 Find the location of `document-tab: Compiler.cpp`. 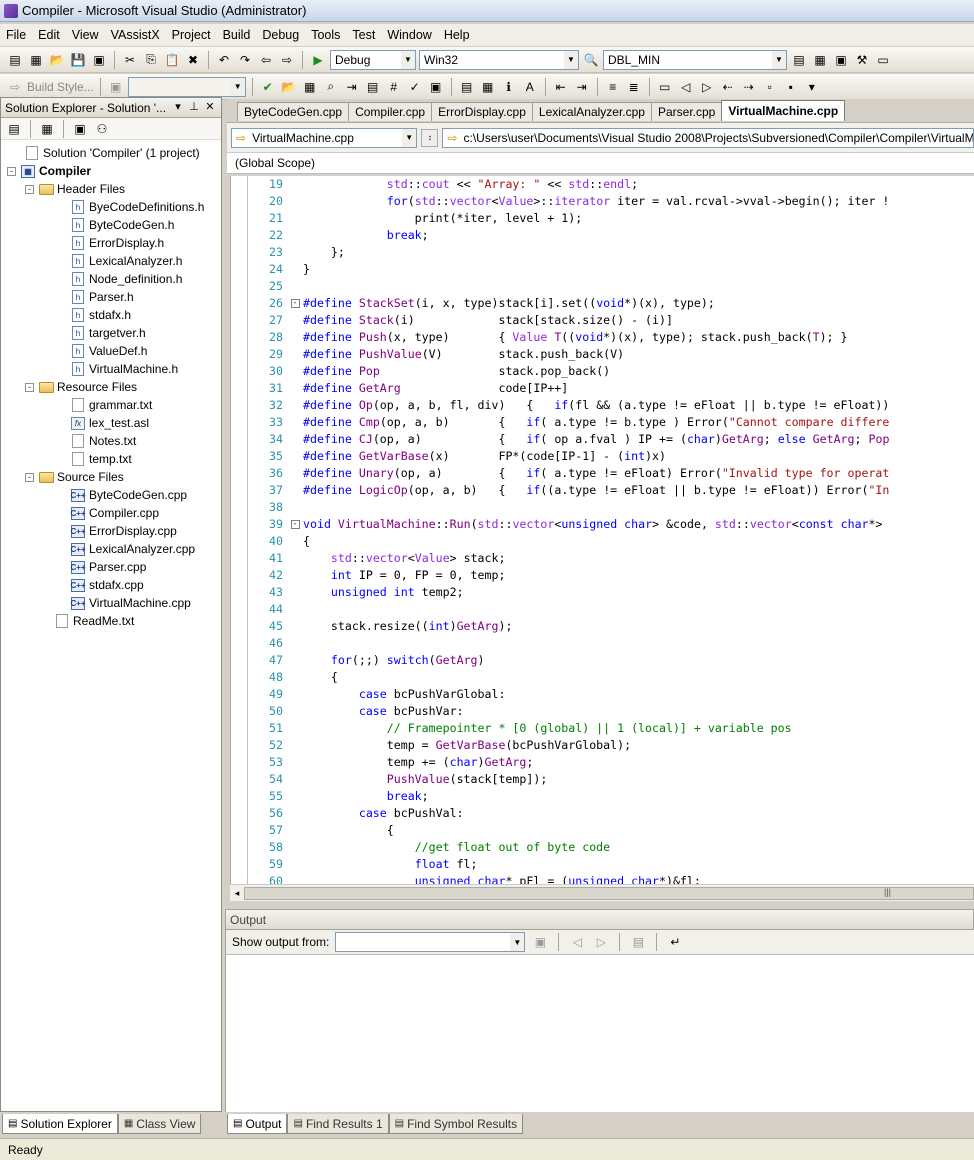

document-tab: Compiler.cpp is located at coordinates (390, 111).